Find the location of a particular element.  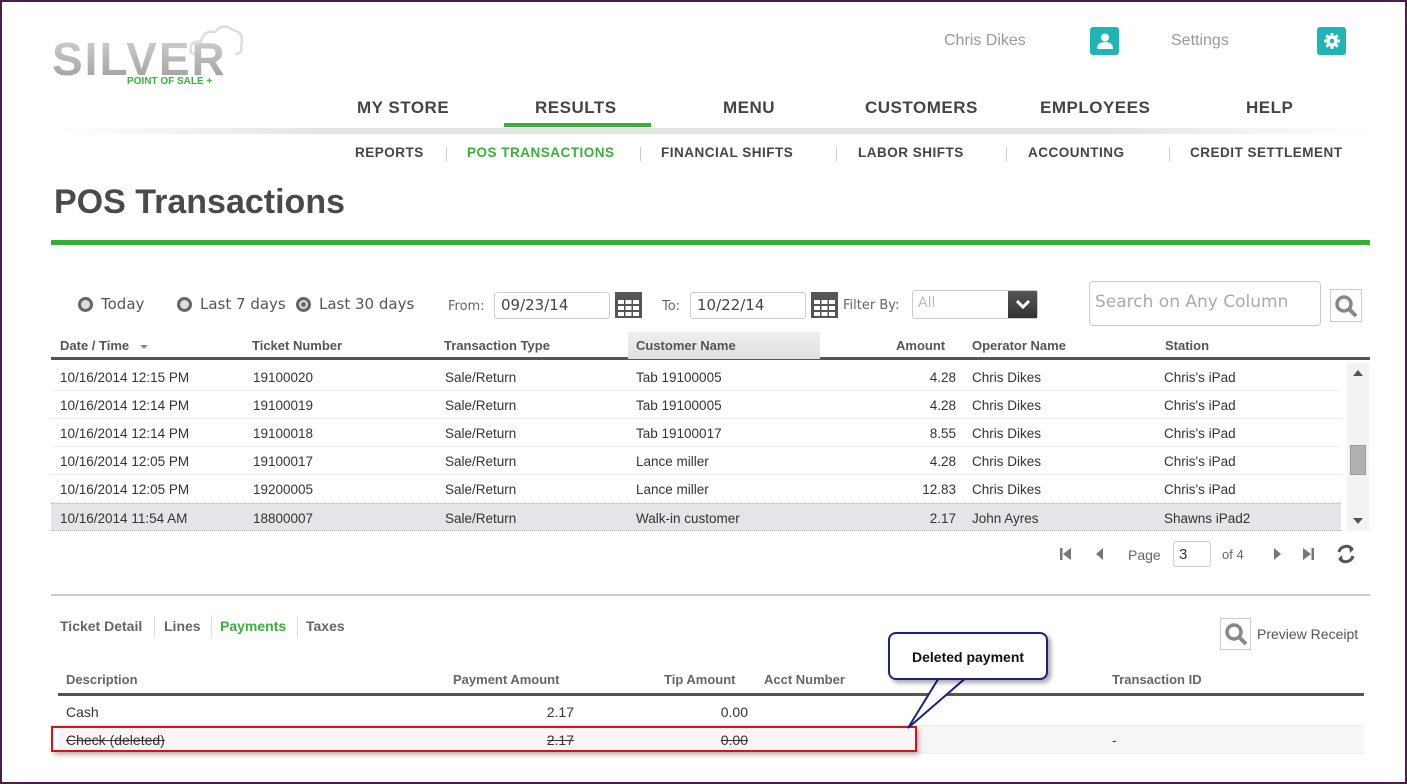

column-header-tip-amount: Tip Amount is located at coordinates (700, 679).